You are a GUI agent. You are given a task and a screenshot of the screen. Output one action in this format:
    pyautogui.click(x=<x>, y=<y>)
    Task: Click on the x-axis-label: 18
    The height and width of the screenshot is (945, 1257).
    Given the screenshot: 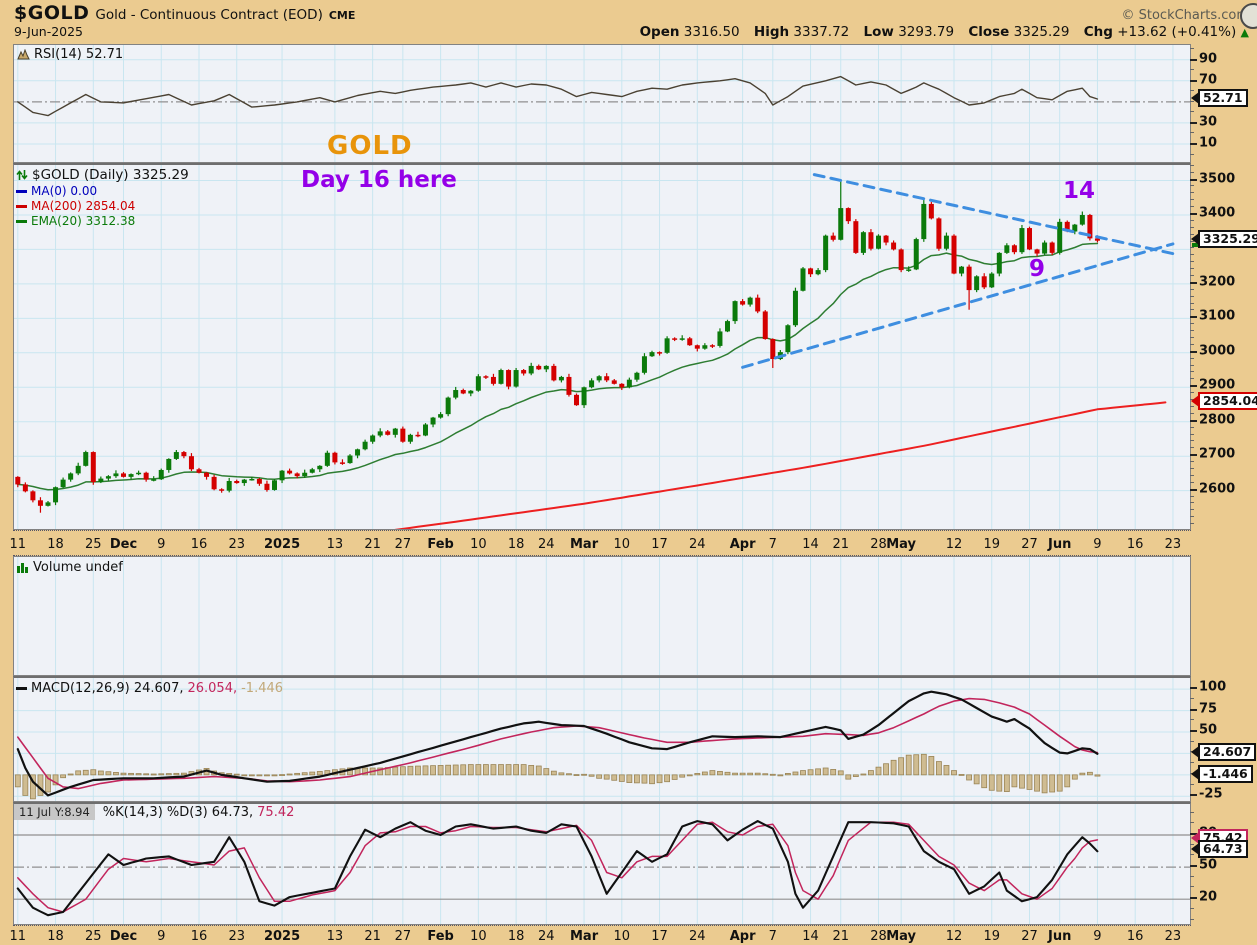 What is the action you would take?
    pyautogui.click(x=55, y=936)
    